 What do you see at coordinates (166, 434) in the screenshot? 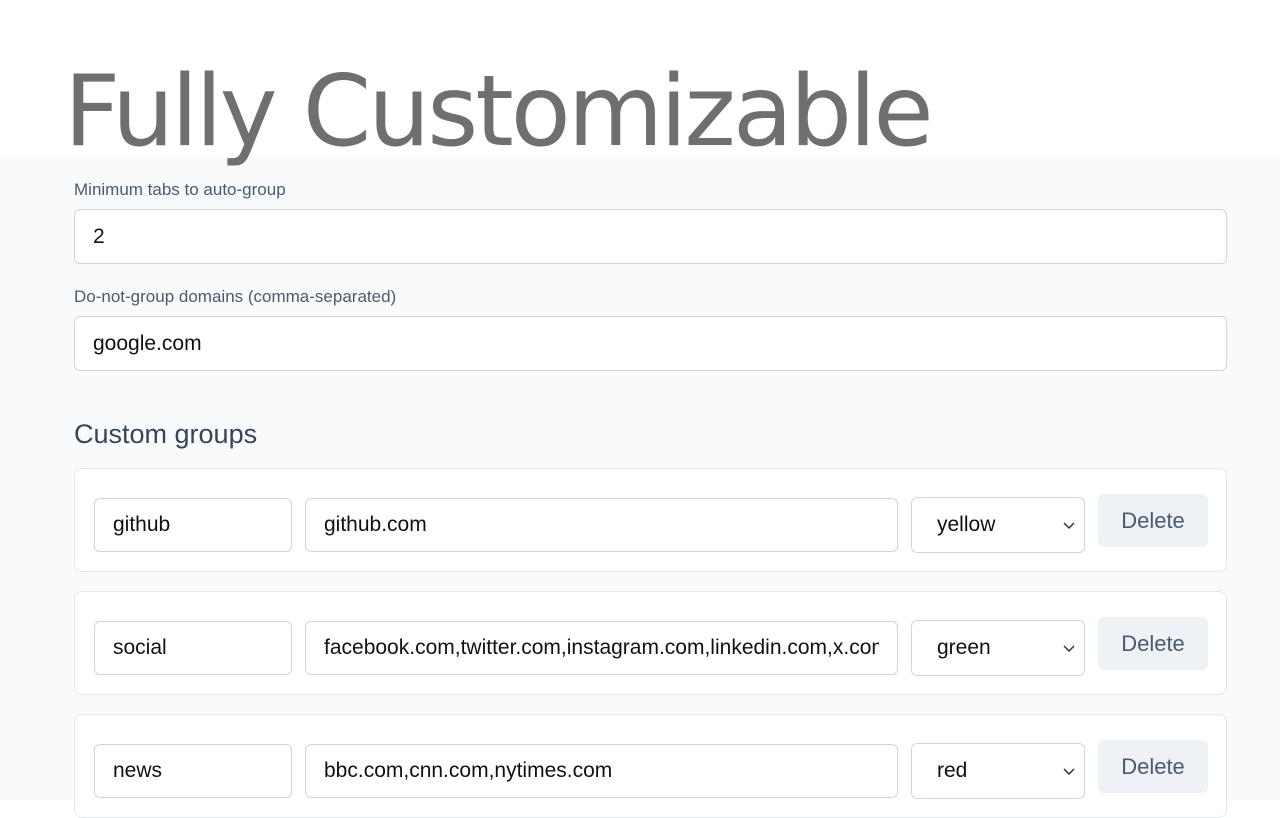
I see `custom-groups-title: Custom groups` at bounding box center [166, 434].